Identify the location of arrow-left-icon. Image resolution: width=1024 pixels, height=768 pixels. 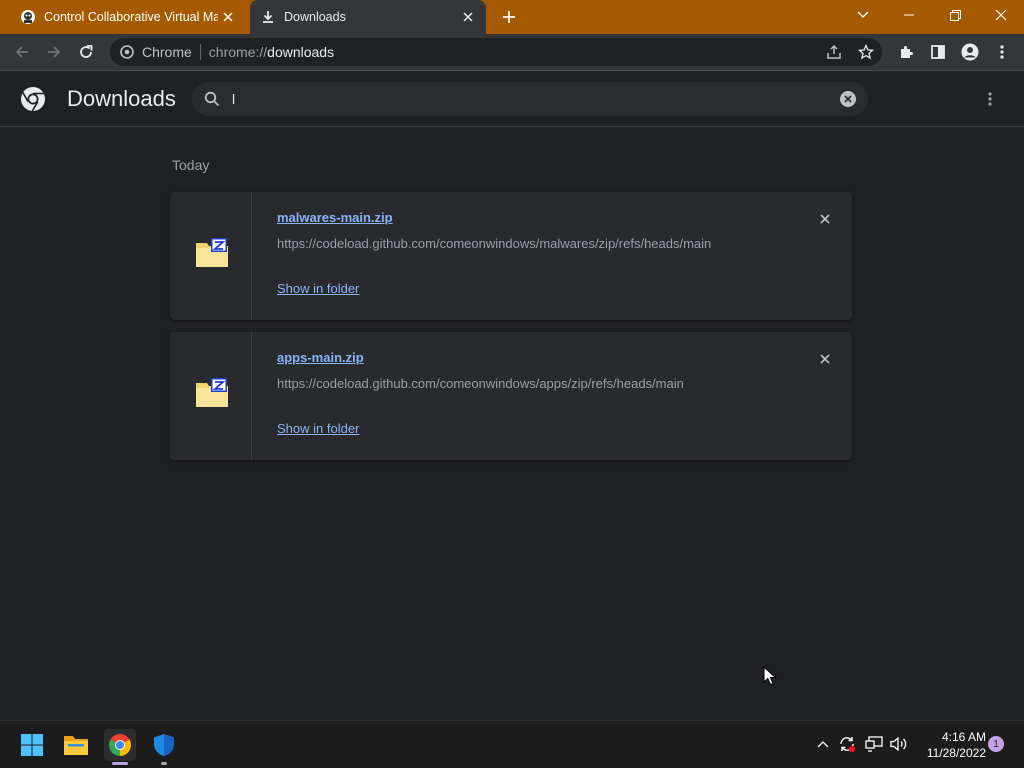
(21, 52).